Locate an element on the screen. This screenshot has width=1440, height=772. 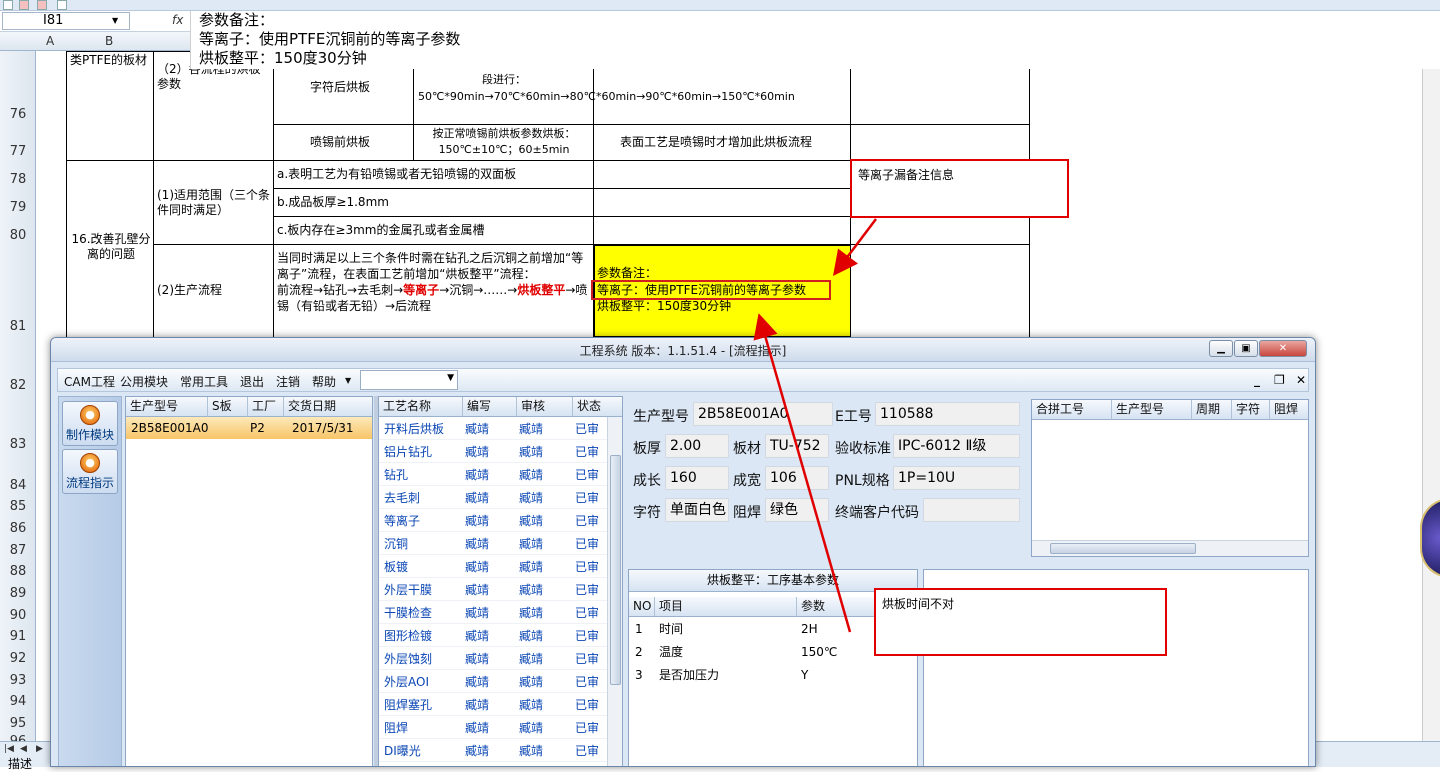
col-header-delivery-date: 交货日期 is located at coordinates (328, 407).